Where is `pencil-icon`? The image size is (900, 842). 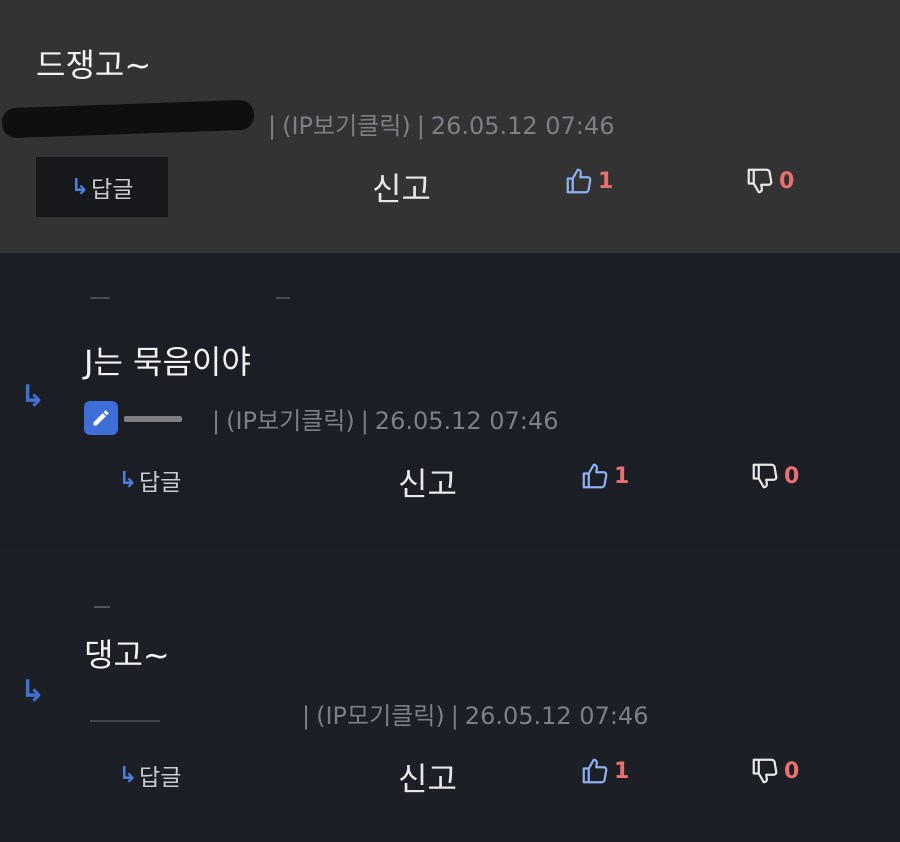 pencil-icon is located at coordinates (101, 418).